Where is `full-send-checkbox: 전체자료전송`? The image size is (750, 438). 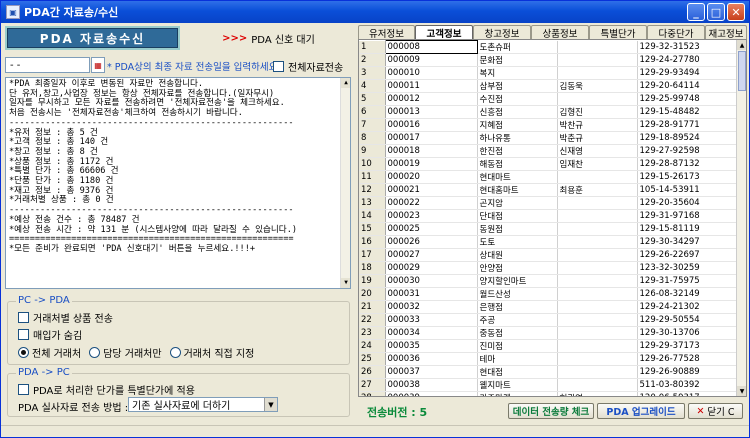 full-send-checkbox: 전체자료전송 is located at coordinates (308, 66).